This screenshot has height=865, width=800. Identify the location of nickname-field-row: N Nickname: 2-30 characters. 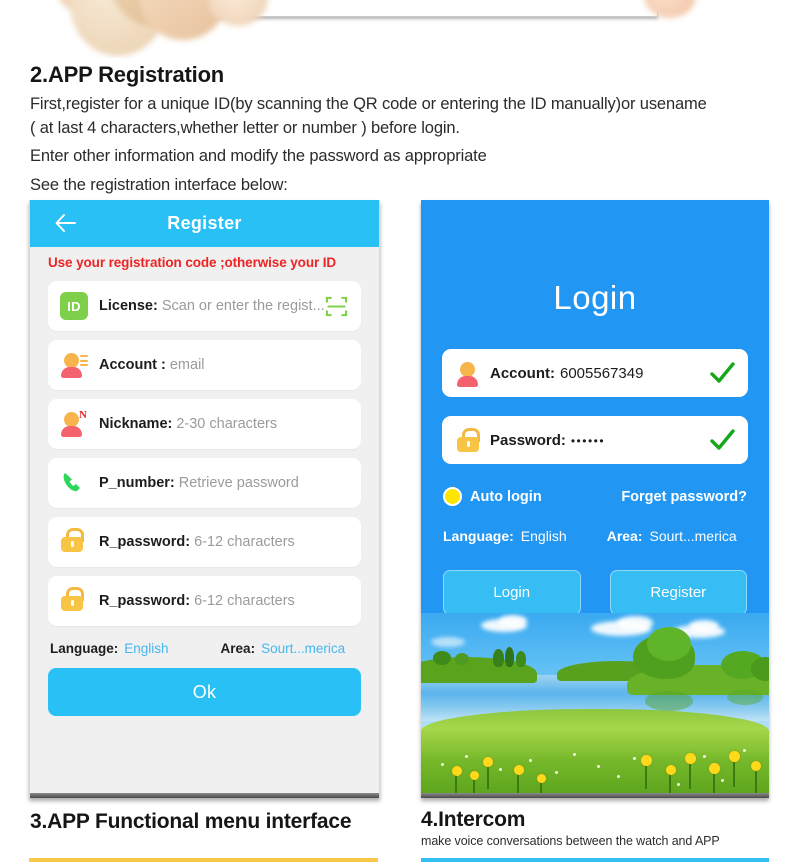
(204, 424).